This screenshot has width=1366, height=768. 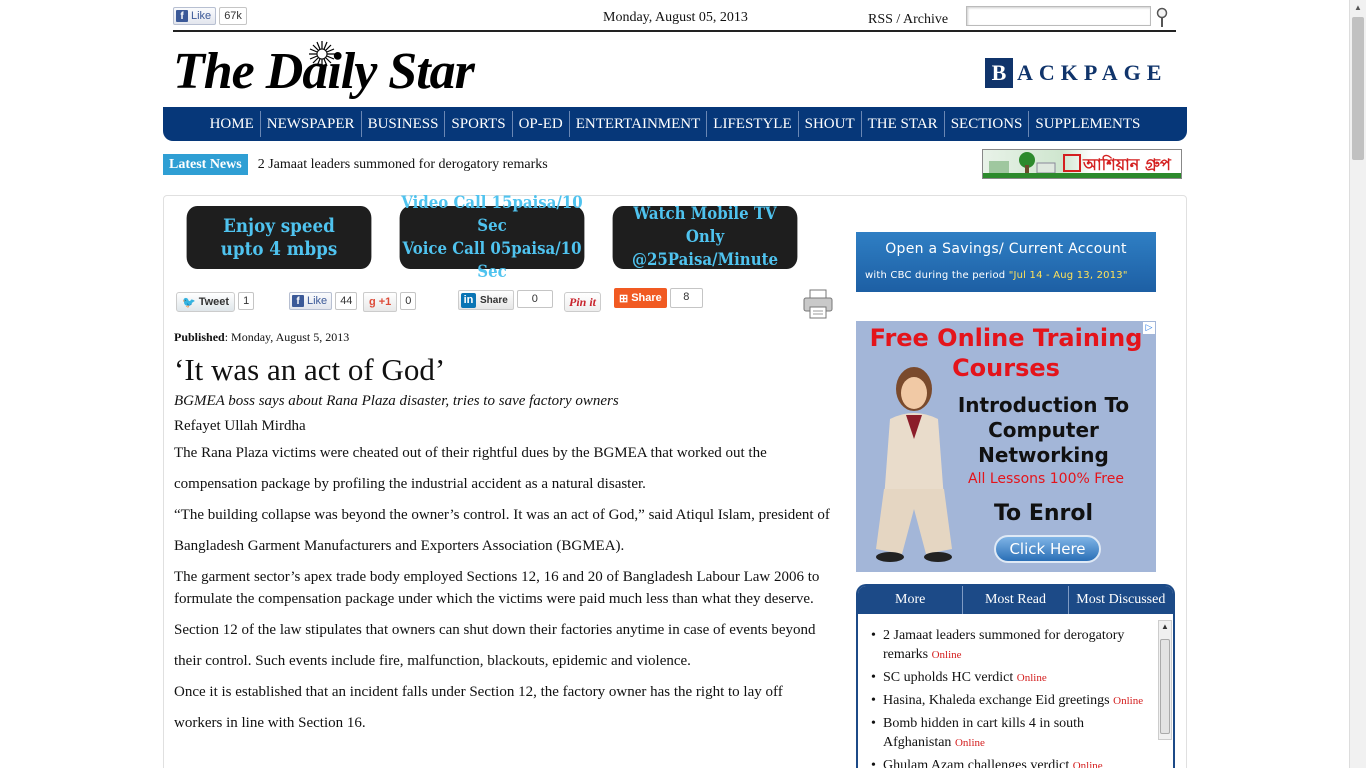 I want to click on tweet-widget: 🐦 Tweet 1, so click(x=215, y=302).